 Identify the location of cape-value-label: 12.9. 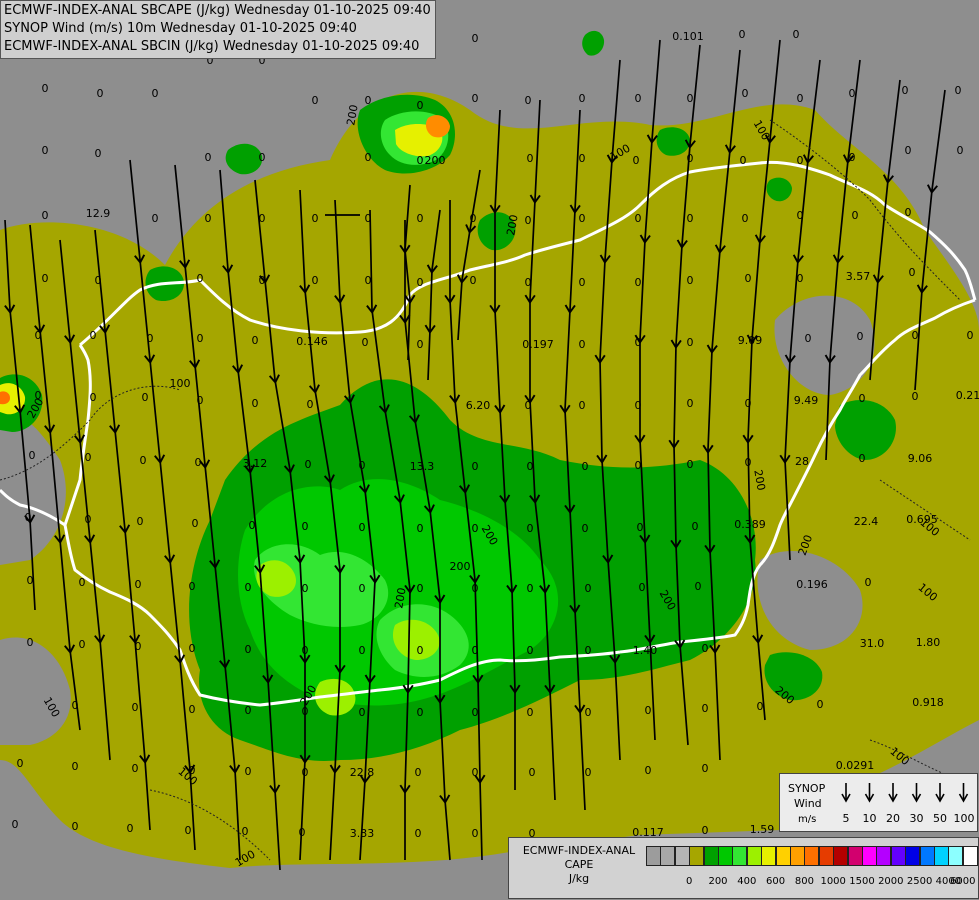
(98, 213).